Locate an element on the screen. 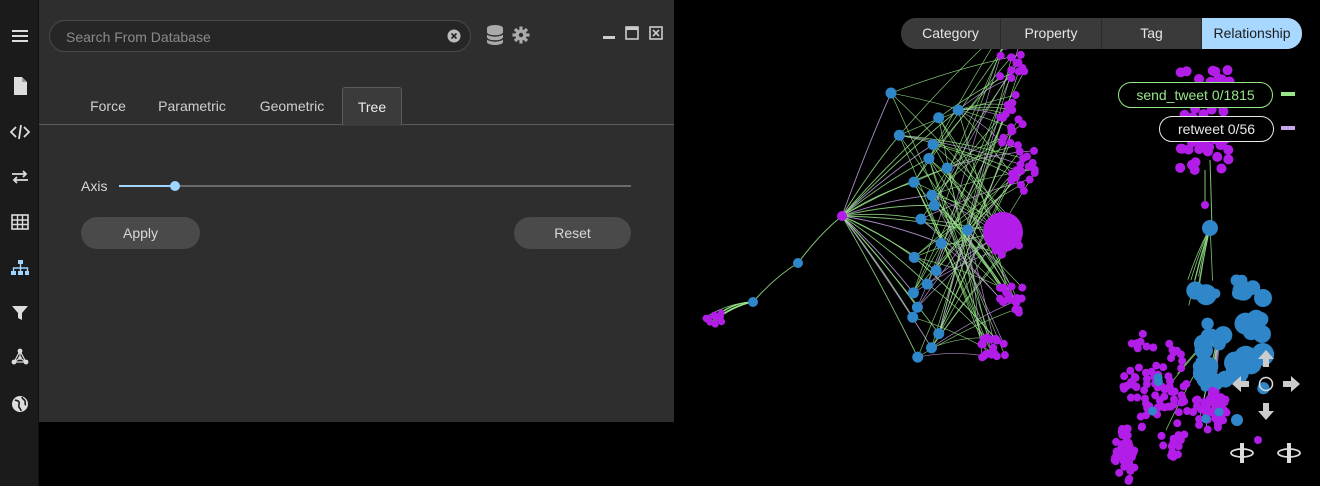  navigation-controls is located at coordinates (1265, 406).